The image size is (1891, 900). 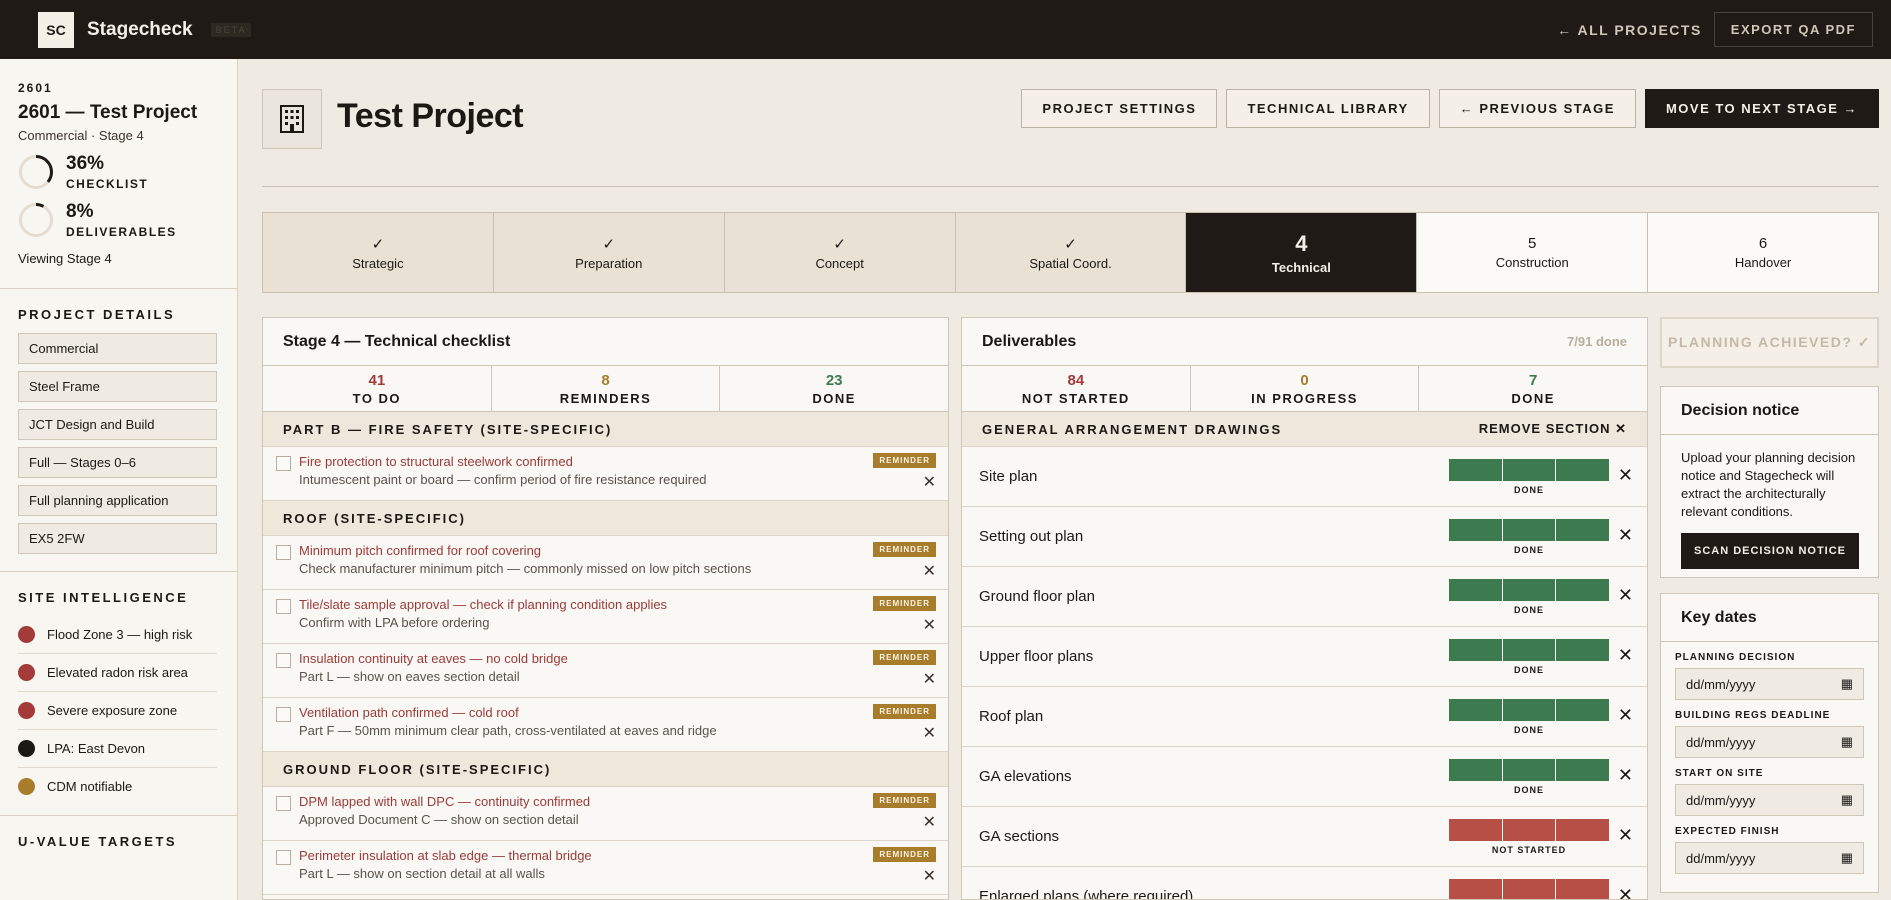 What do you see at coordinates (1763, 252) in the screenshot?
I see `stage-tab-handover: 6 Handover` at bounding box center [1763, 252].